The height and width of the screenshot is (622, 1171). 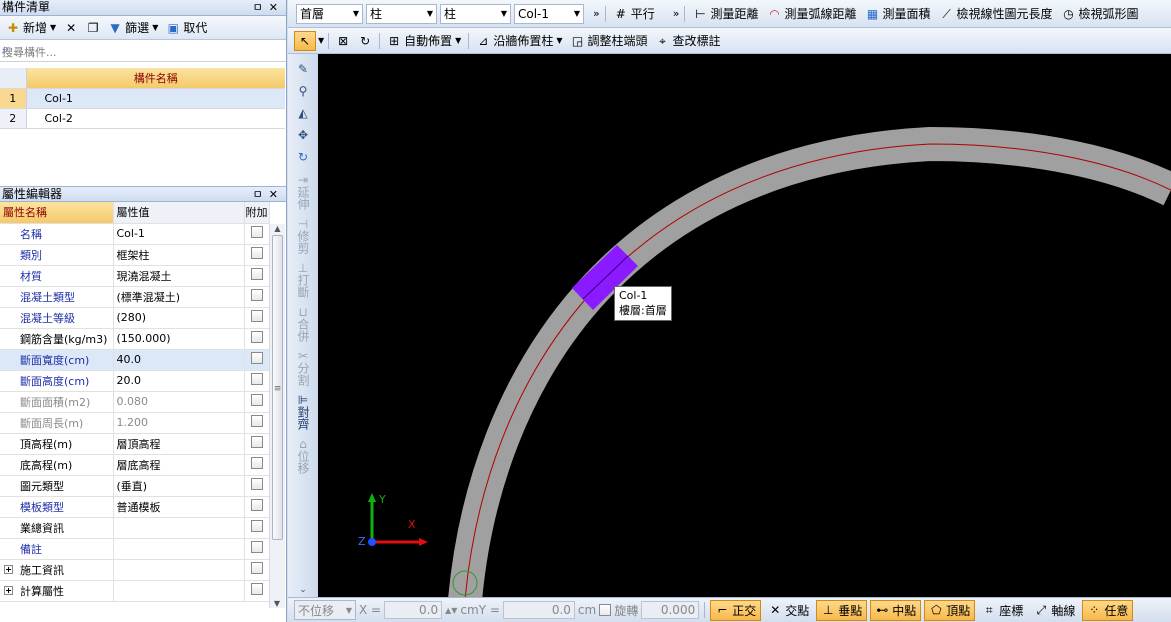 I want to click on property-row: 計算屬性, so click(x=135, y=591).